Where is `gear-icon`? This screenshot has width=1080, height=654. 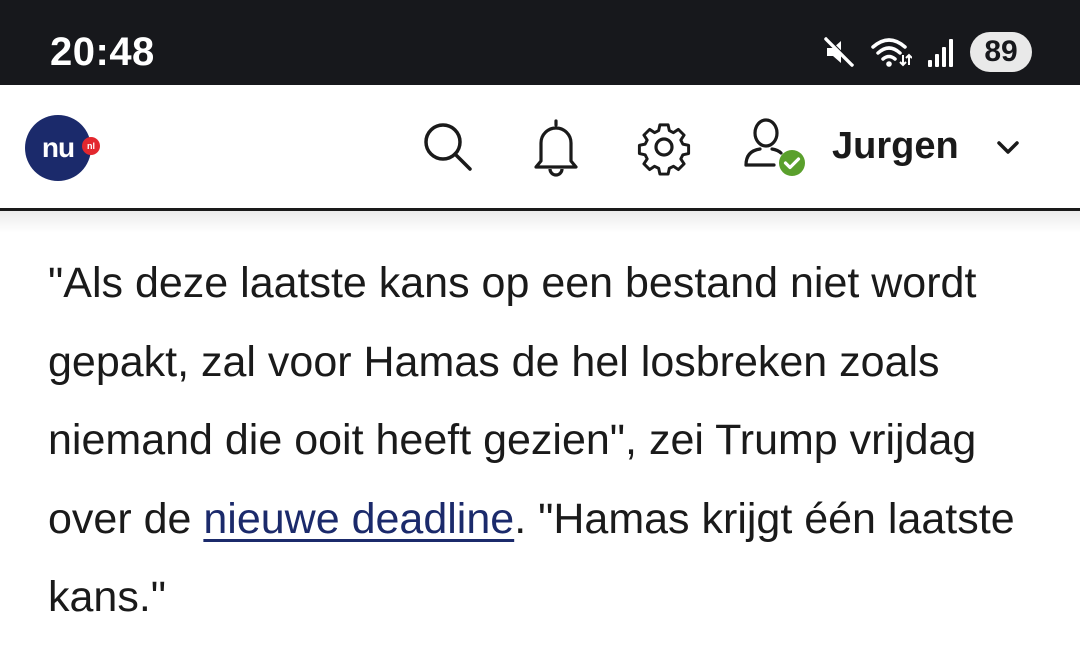
gear-icon is located at coordinates (664, 149).